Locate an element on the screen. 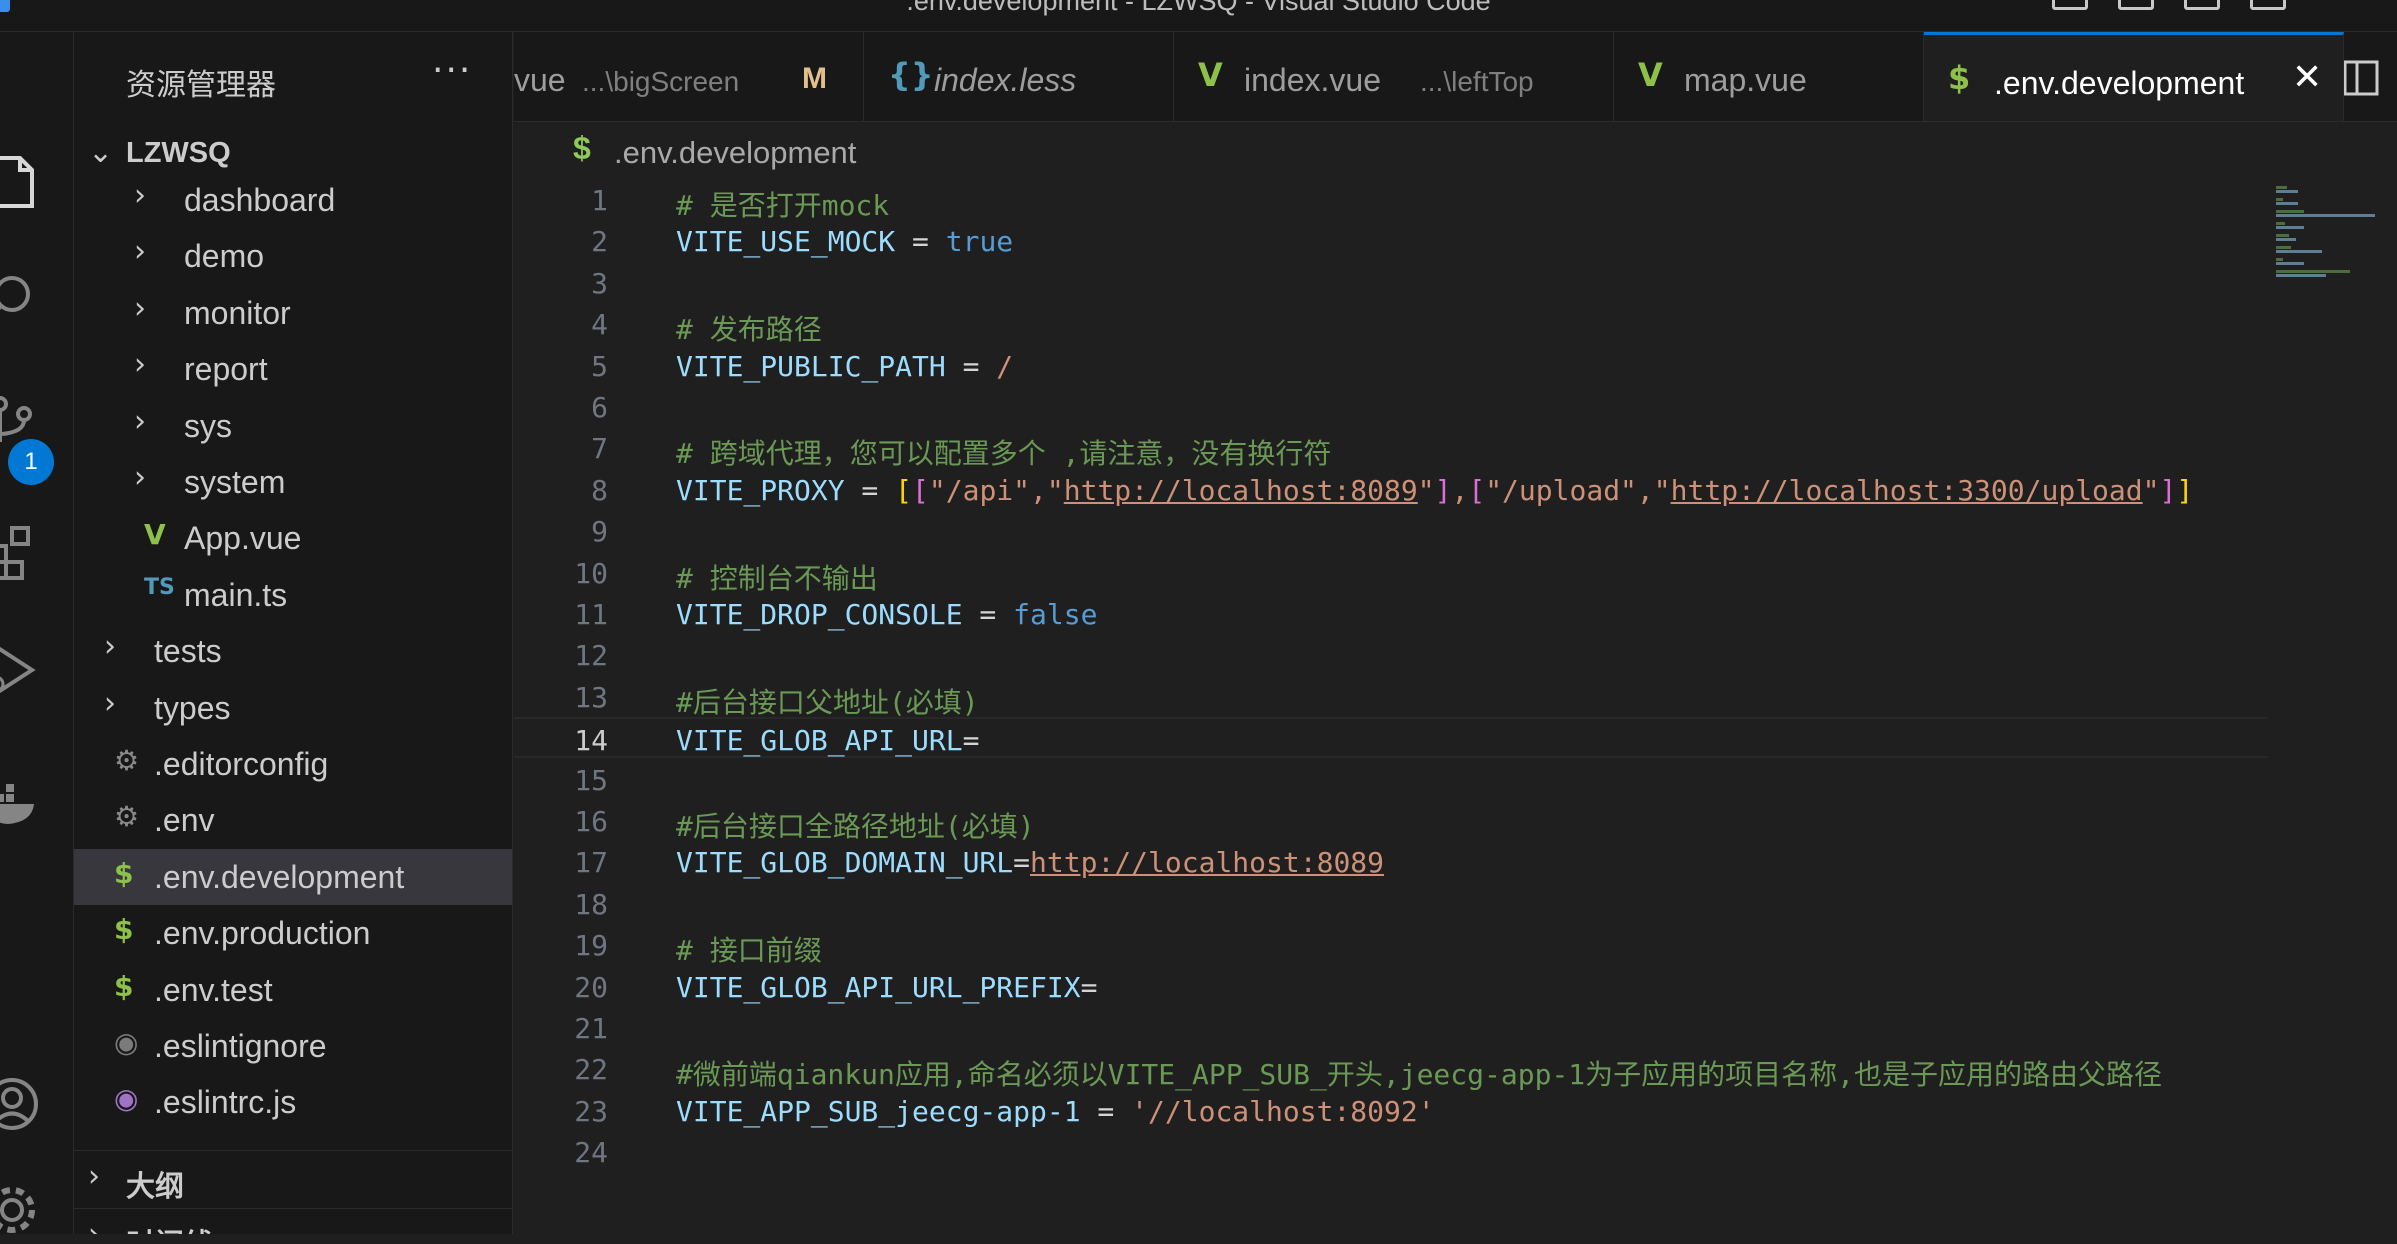  code-line: 3 is located at coordinates (1391, 282).